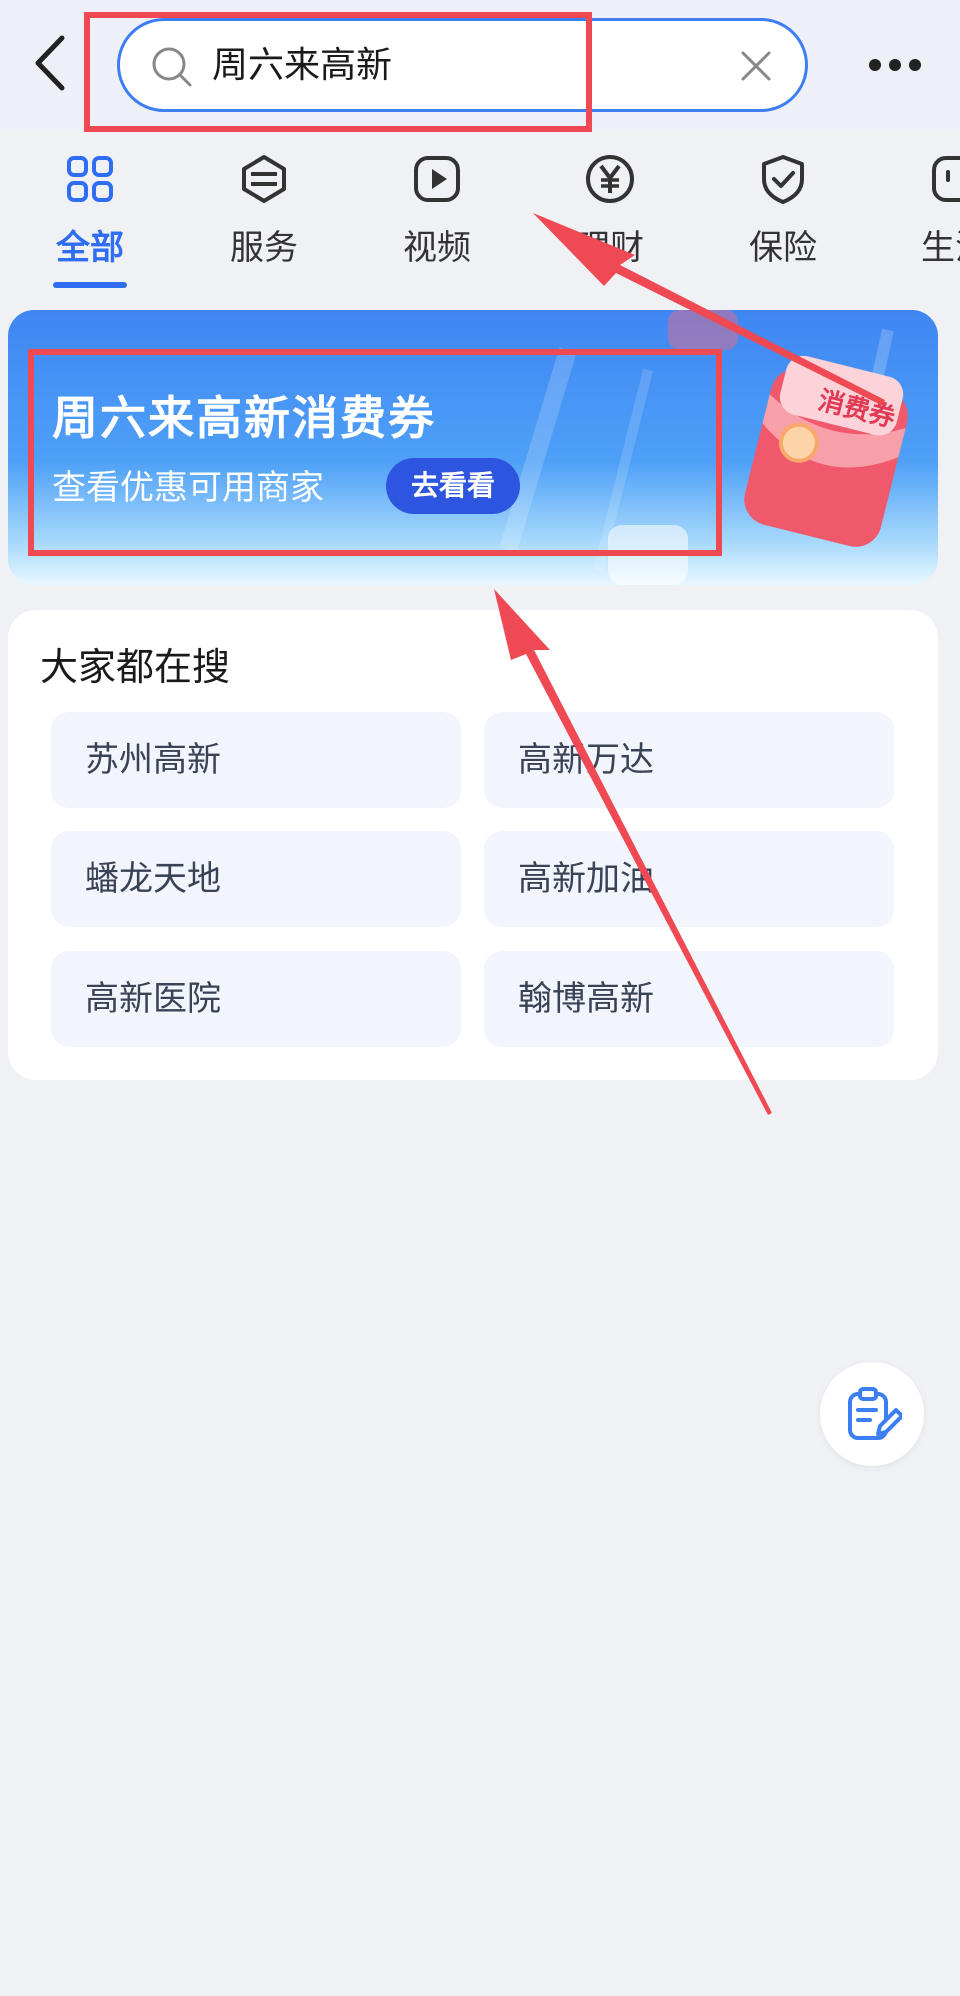 The width and height of the screenshot is (960, 1996). What do you see at coordinates (709, 309) in the screenshot?
I see `annotation-arrow-upper` at bounding box center [709, 309].